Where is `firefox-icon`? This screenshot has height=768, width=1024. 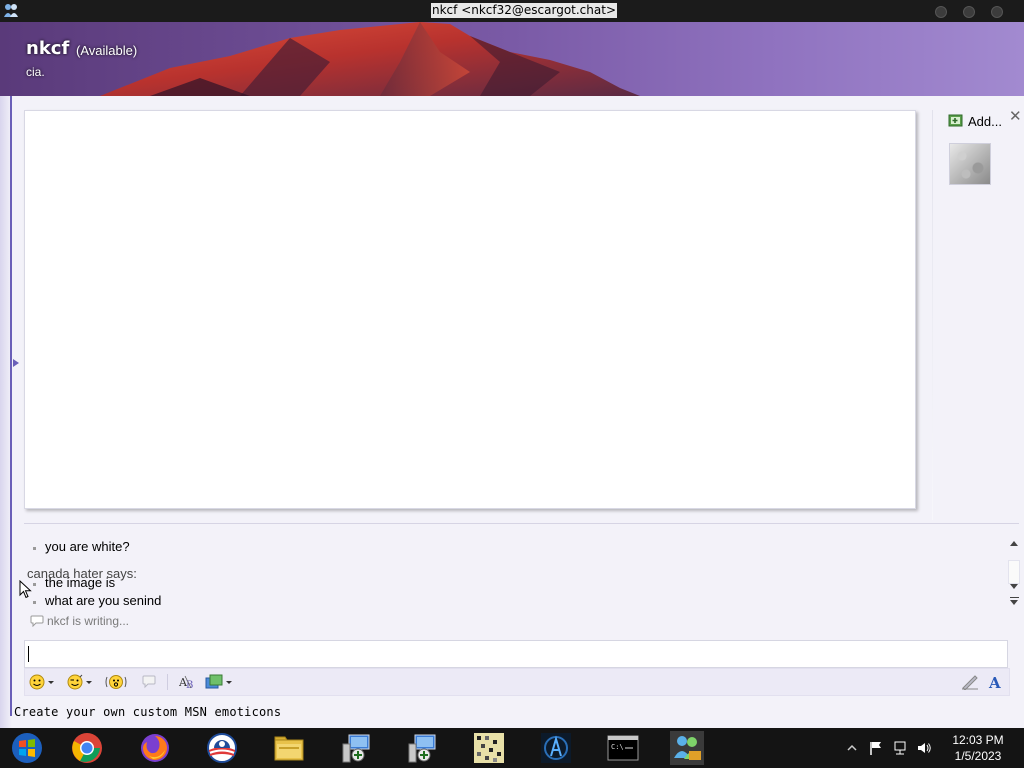 firefox-icon is located at coordinates (155, 748).